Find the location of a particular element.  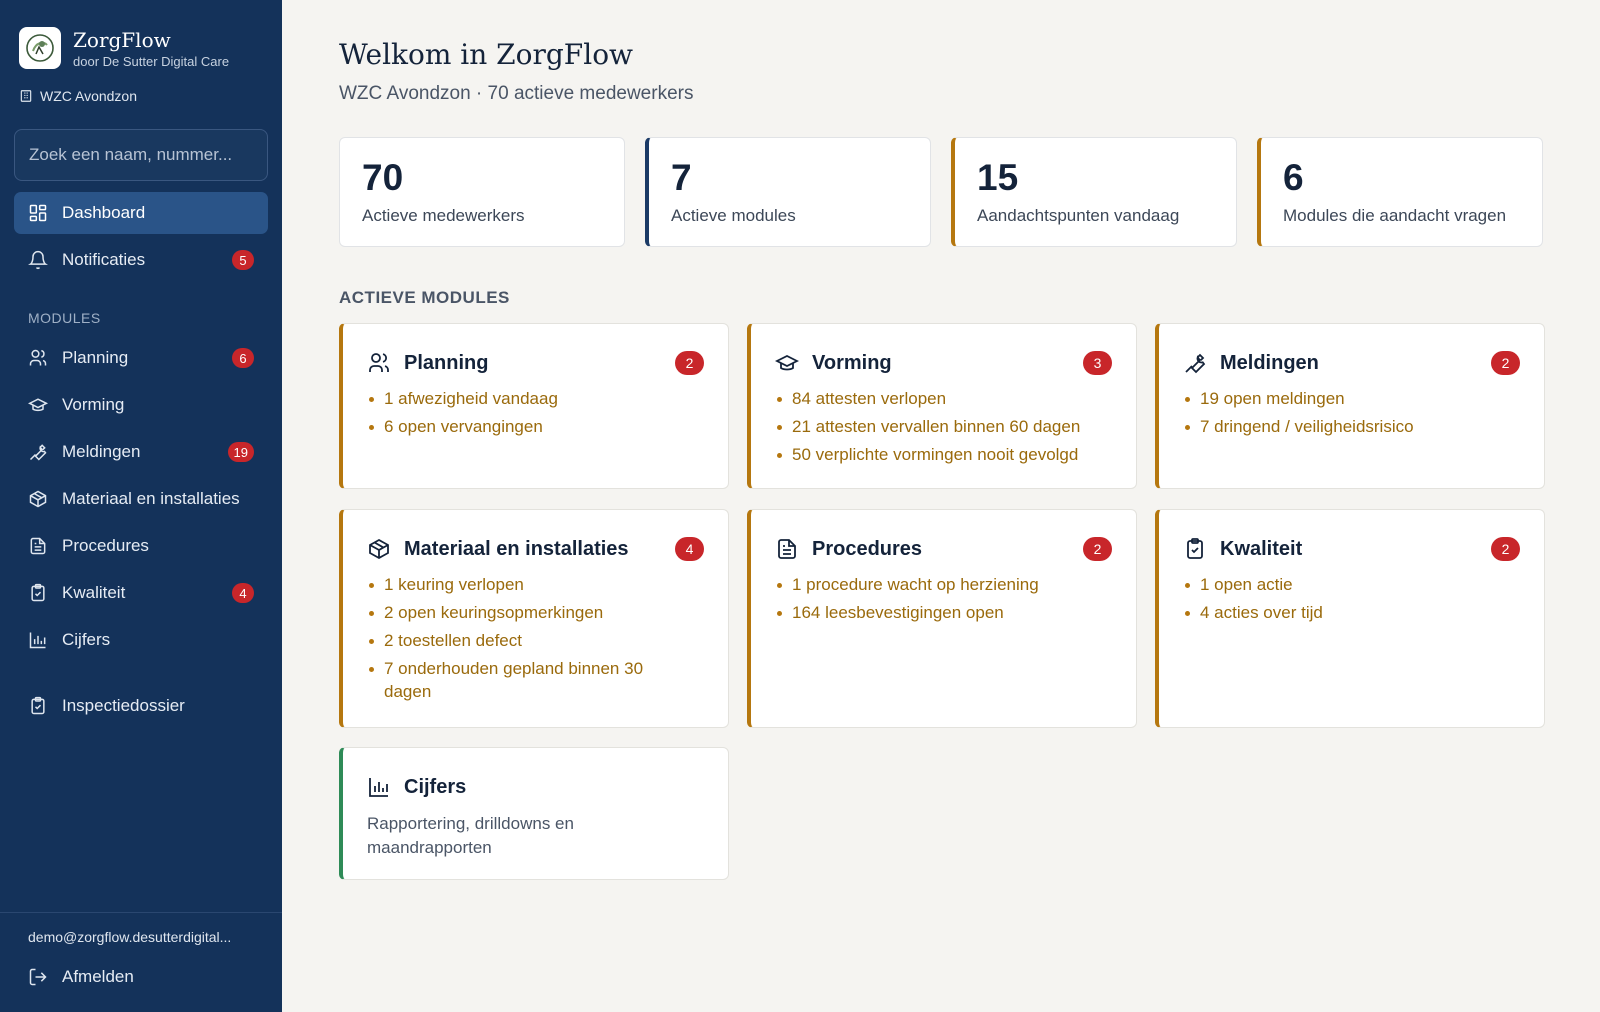

sidebar-divider is located at coordinates (141, 912).